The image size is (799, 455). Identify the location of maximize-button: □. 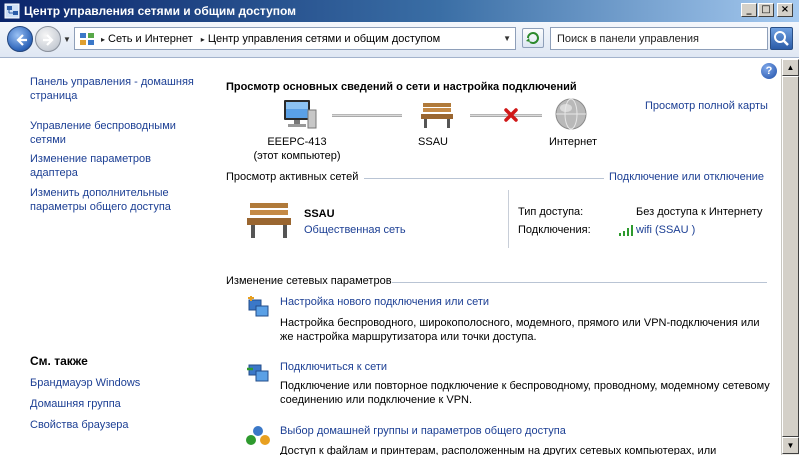
(766, 10).